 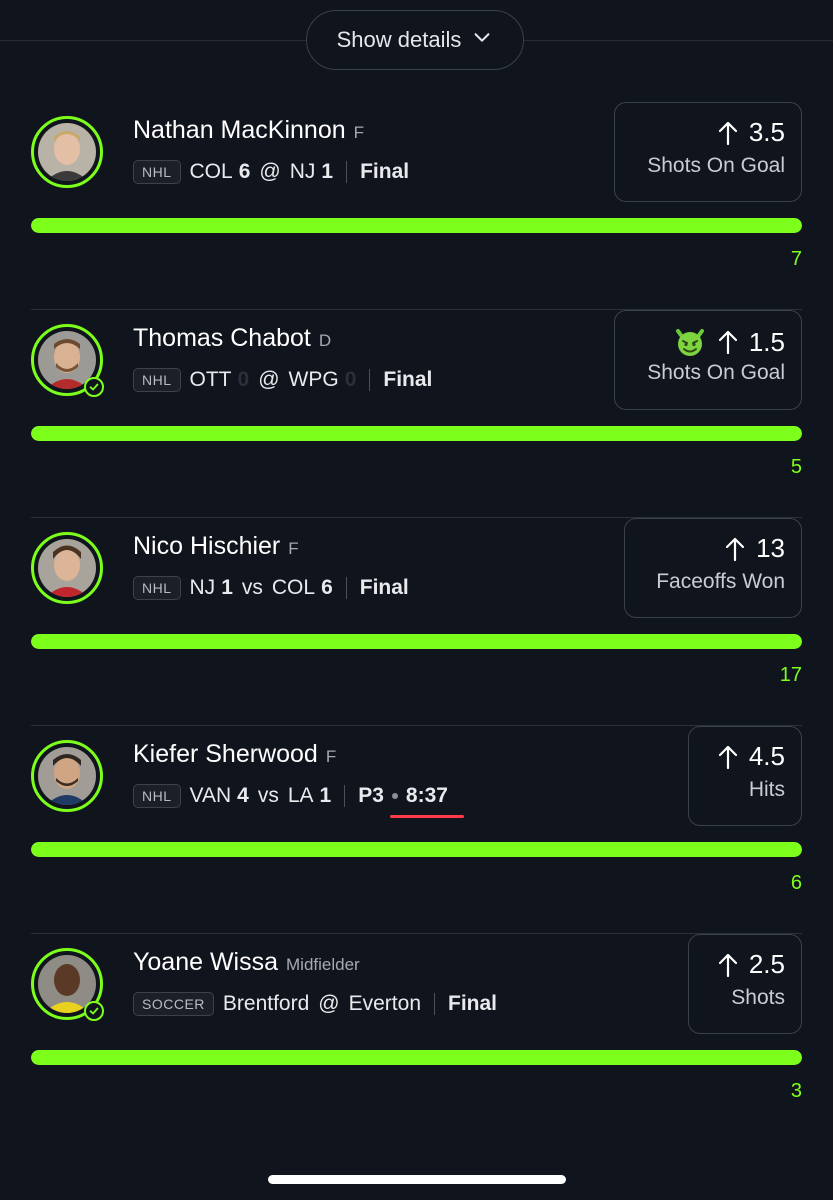 I want to click on team-1: OTT, so click(x=210, y=379).